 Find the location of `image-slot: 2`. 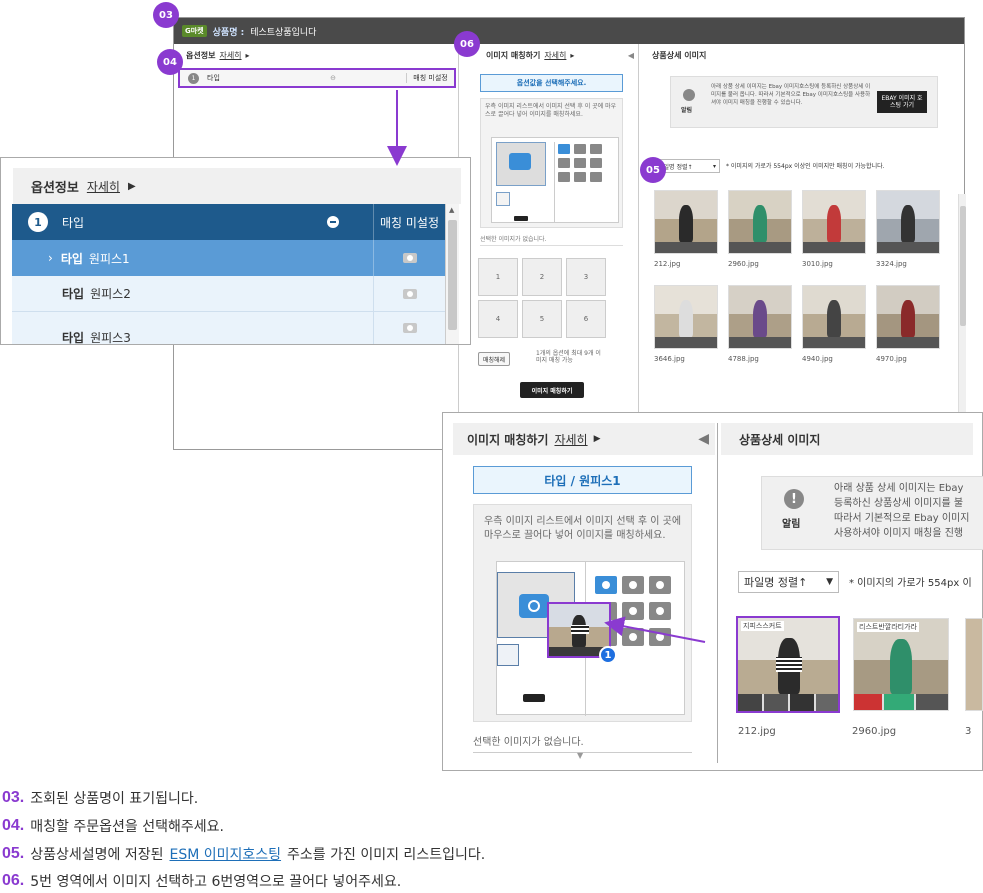

image-slot: 2 is located at coordinates (542, 277).